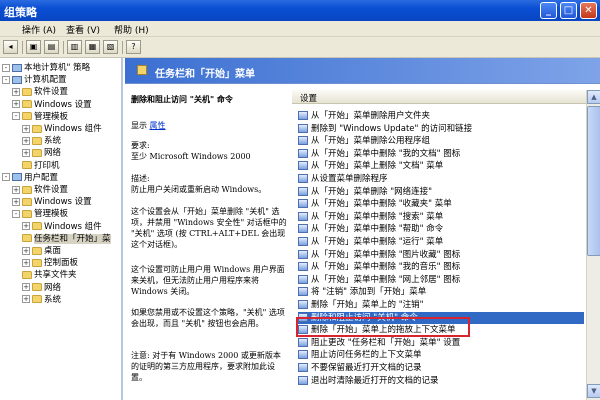  I want to click on scroll-down-icon: ▼, so click(593, 391).